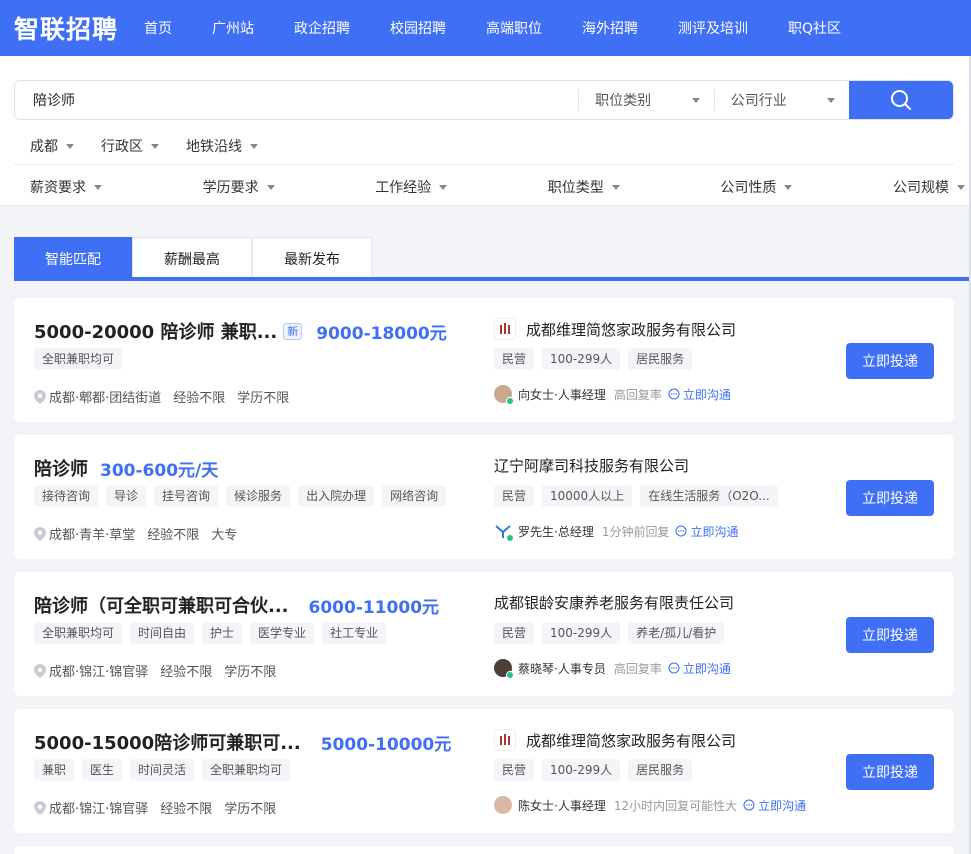 The height and width of the screenshot is (854, 971). Describe the element at coordinates (161, 396) in the screenshot. I see `job-meta: 成都·郫都·团结街道 经验不限 学历不限` at that location.